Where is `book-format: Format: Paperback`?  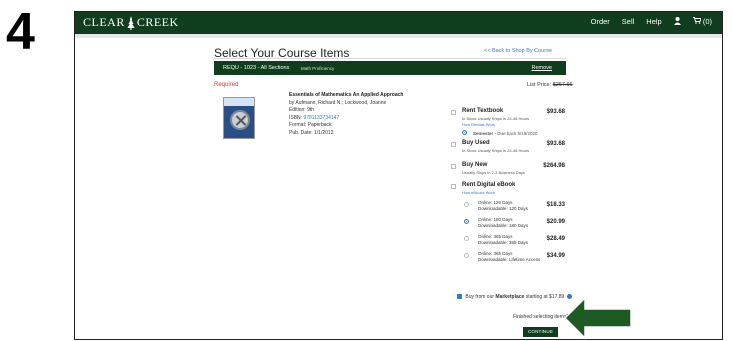
book-format: Format: Paperback is located at coordinates (310, 125).